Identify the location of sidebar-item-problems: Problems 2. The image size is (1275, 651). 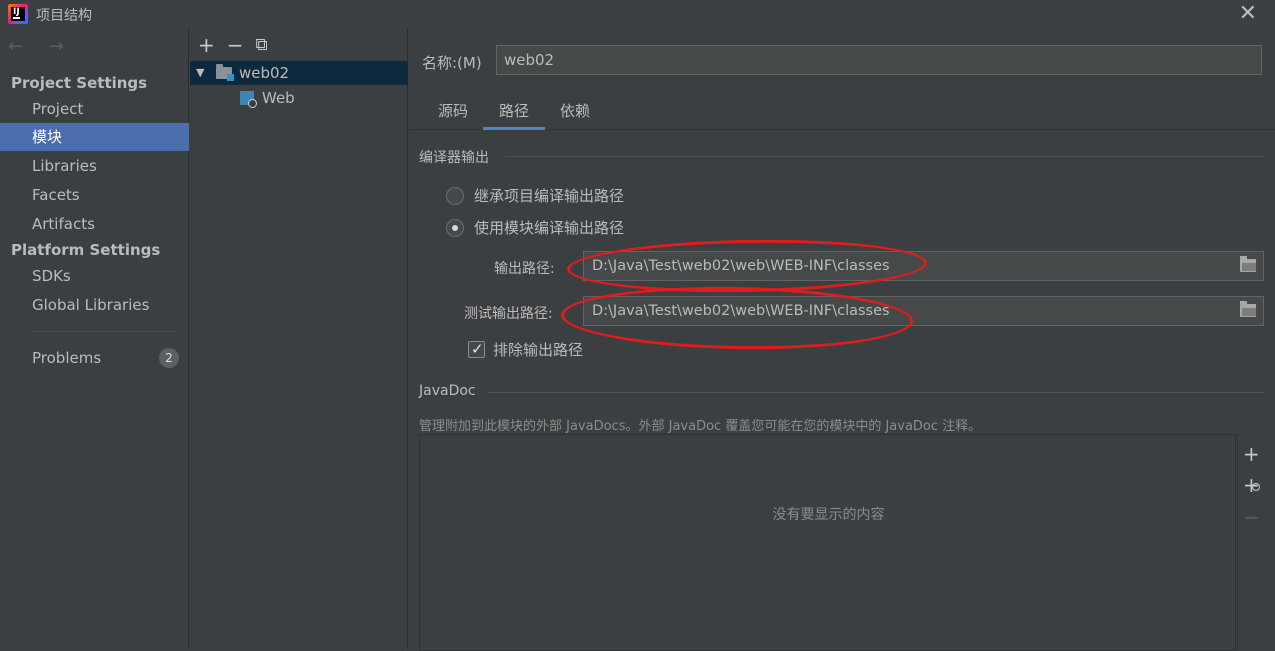
(94, 358).